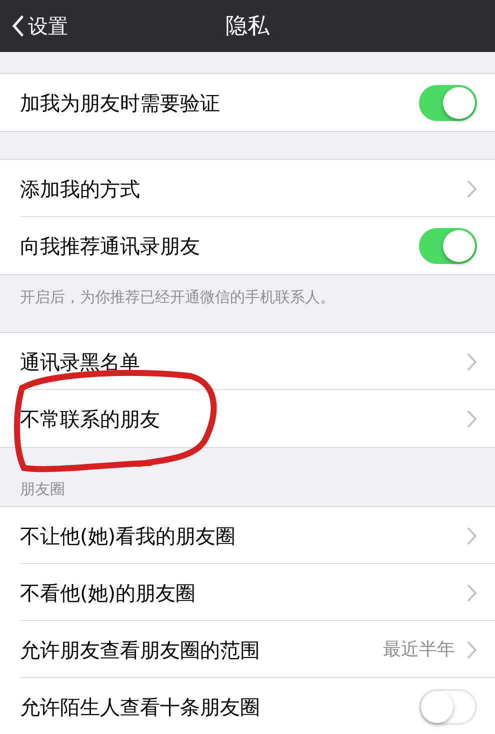  Describe the element at coordinates (177, 297) in the screenshot. I see `section-footer: 开启后，为你推荐已经开通微信的手机联系人。` at that location.